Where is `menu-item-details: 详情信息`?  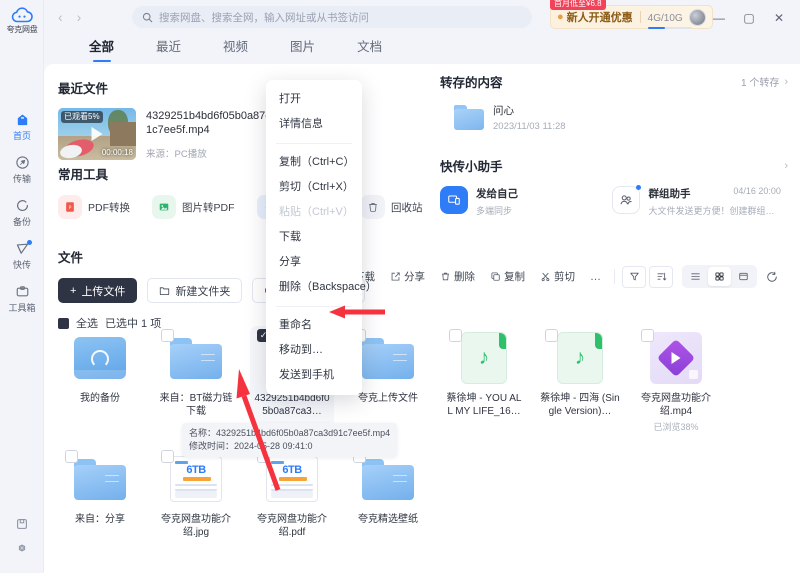 menu-item-details: 详情信息 is located at coordinates (314, 124).